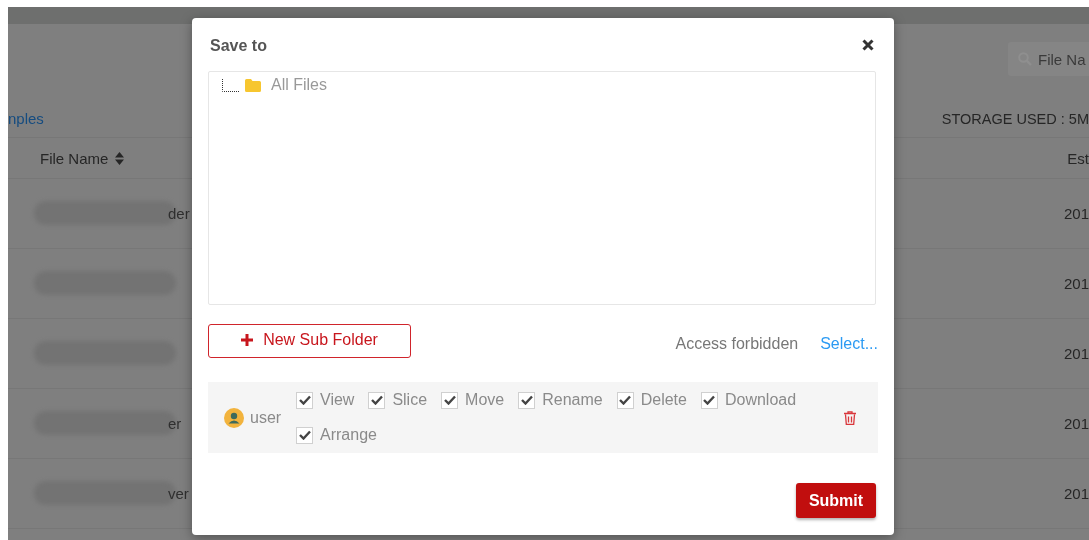  I want to click on plus-icon, so click(247, 340).